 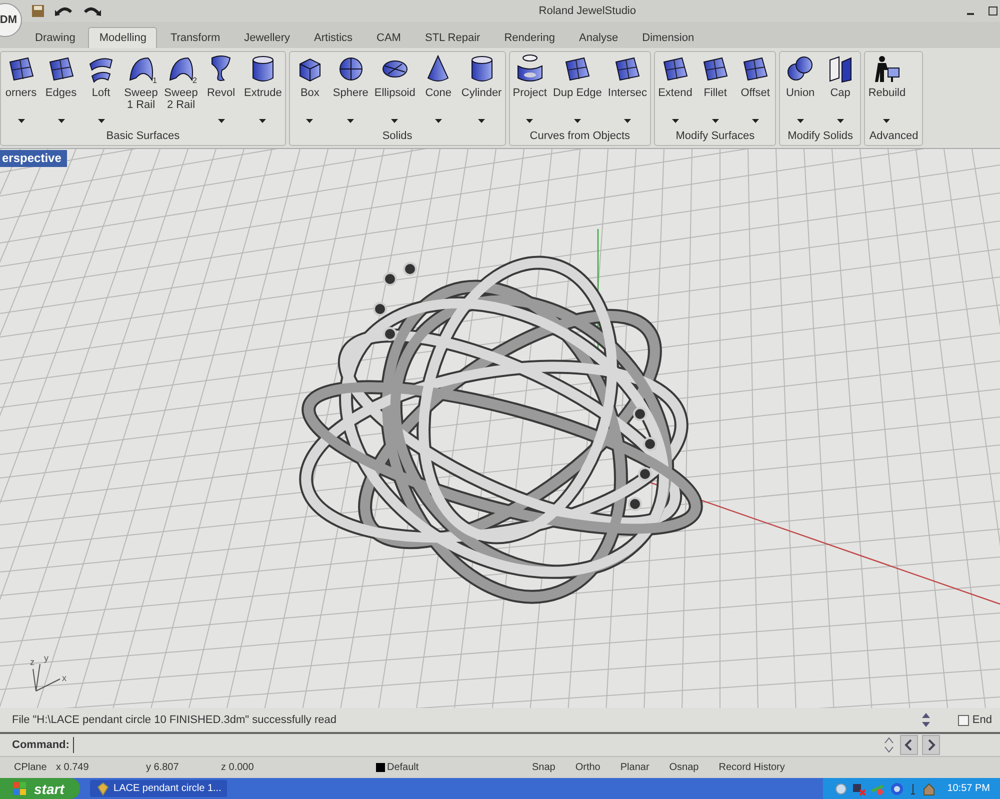 What do you see at coordinates (684, 767) in the screenshot?
I see `status-toggle: Osnap` at bounding box center [684, 767].